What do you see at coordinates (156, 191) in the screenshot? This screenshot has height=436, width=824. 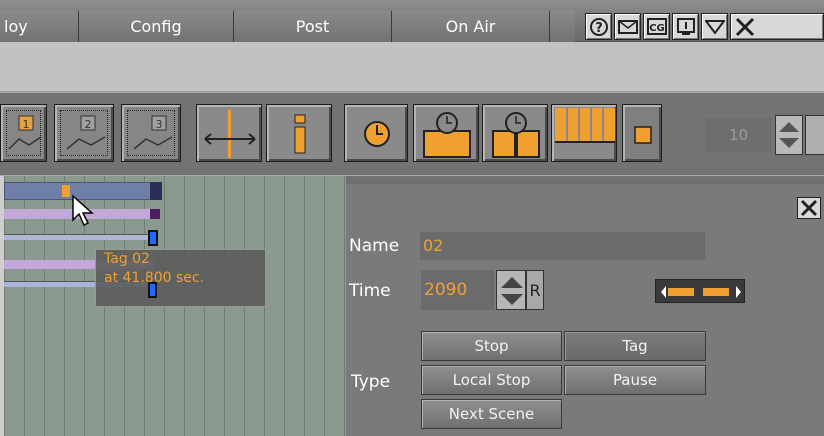 I see `track-1-end` at bounding box center [156, 191].